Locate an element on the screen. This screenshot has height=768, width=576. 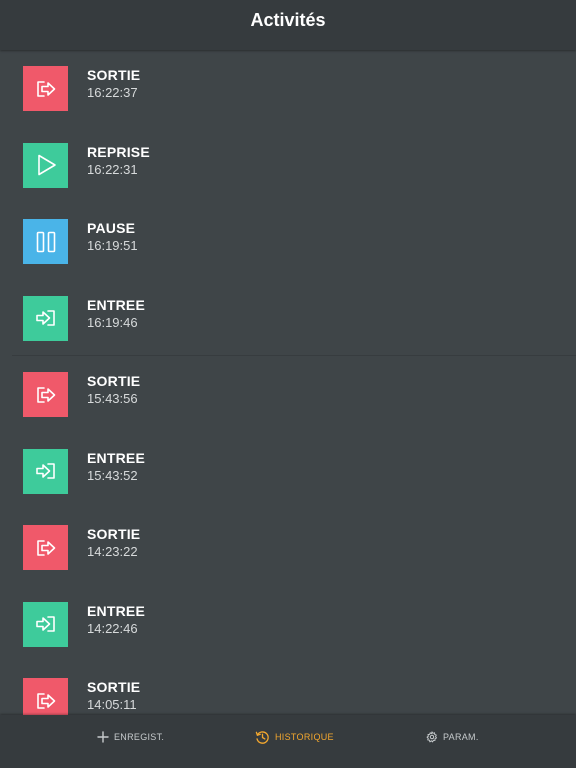
tab-historique: HISTORIQUE is located at coordinates (294, 737).